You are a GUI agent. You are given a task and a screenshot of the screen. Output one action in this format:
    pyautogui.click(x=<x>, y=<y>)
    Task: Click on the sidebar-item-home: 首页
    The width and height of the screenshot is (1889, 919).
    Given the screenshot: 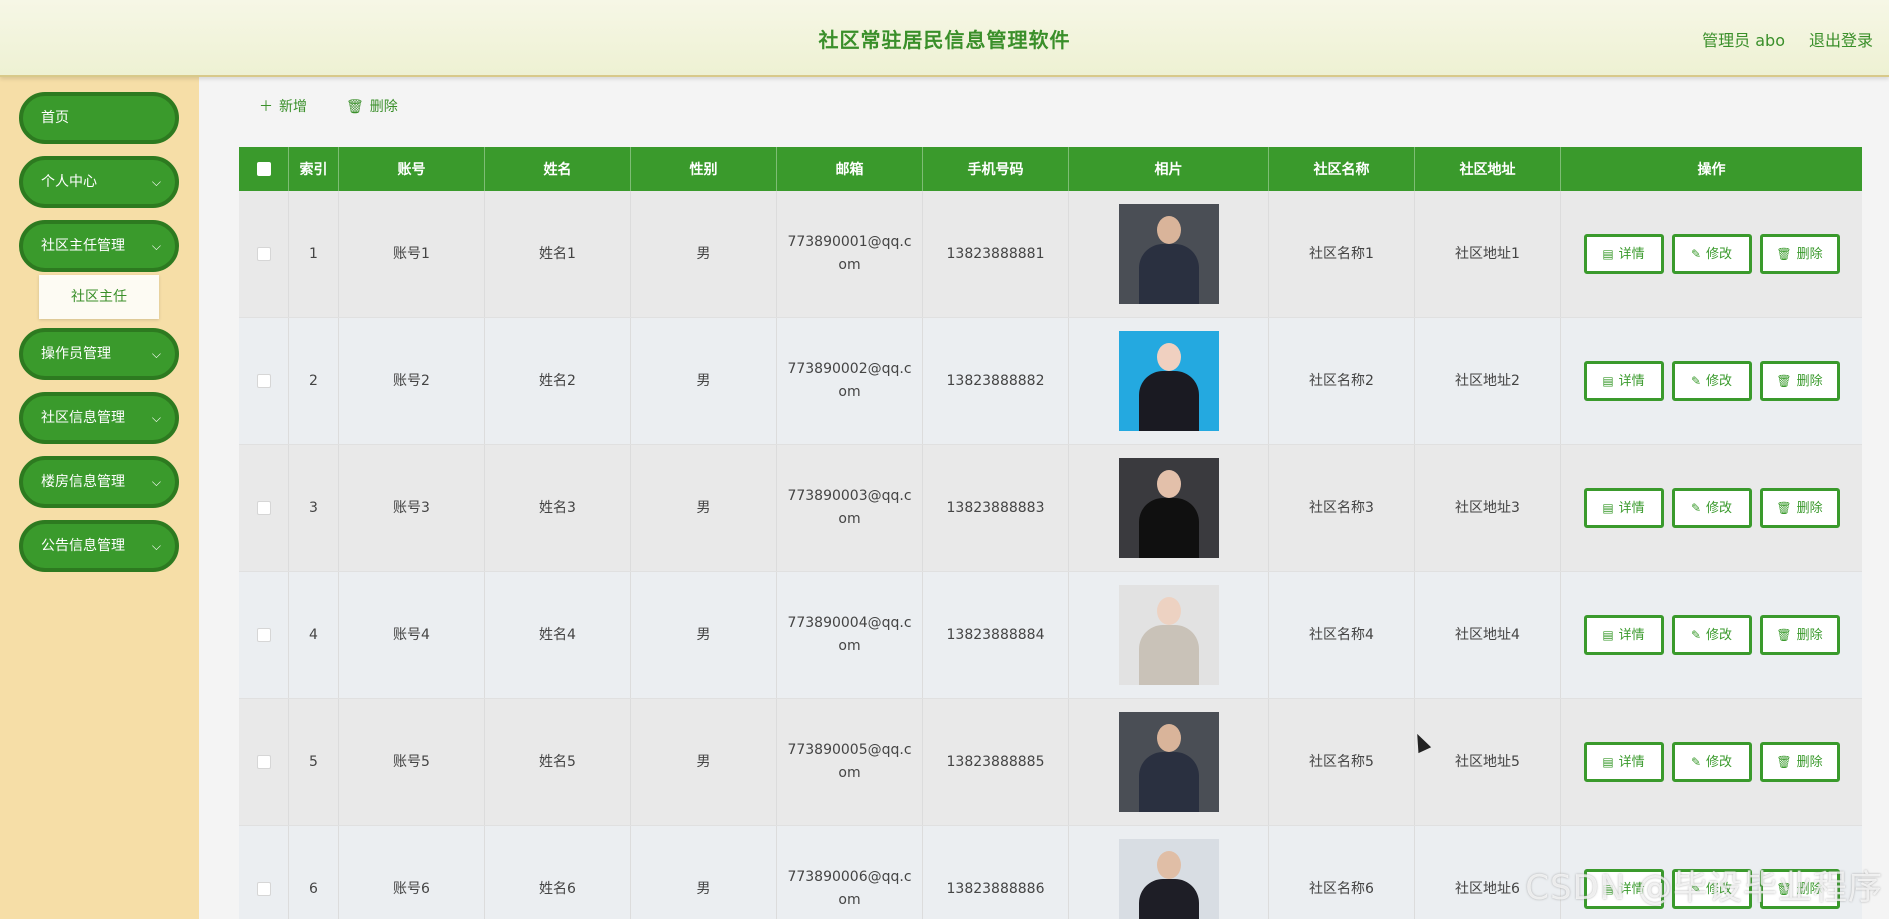 What is the action you would take?
    pyautogui.click(x=99, y=118)
    